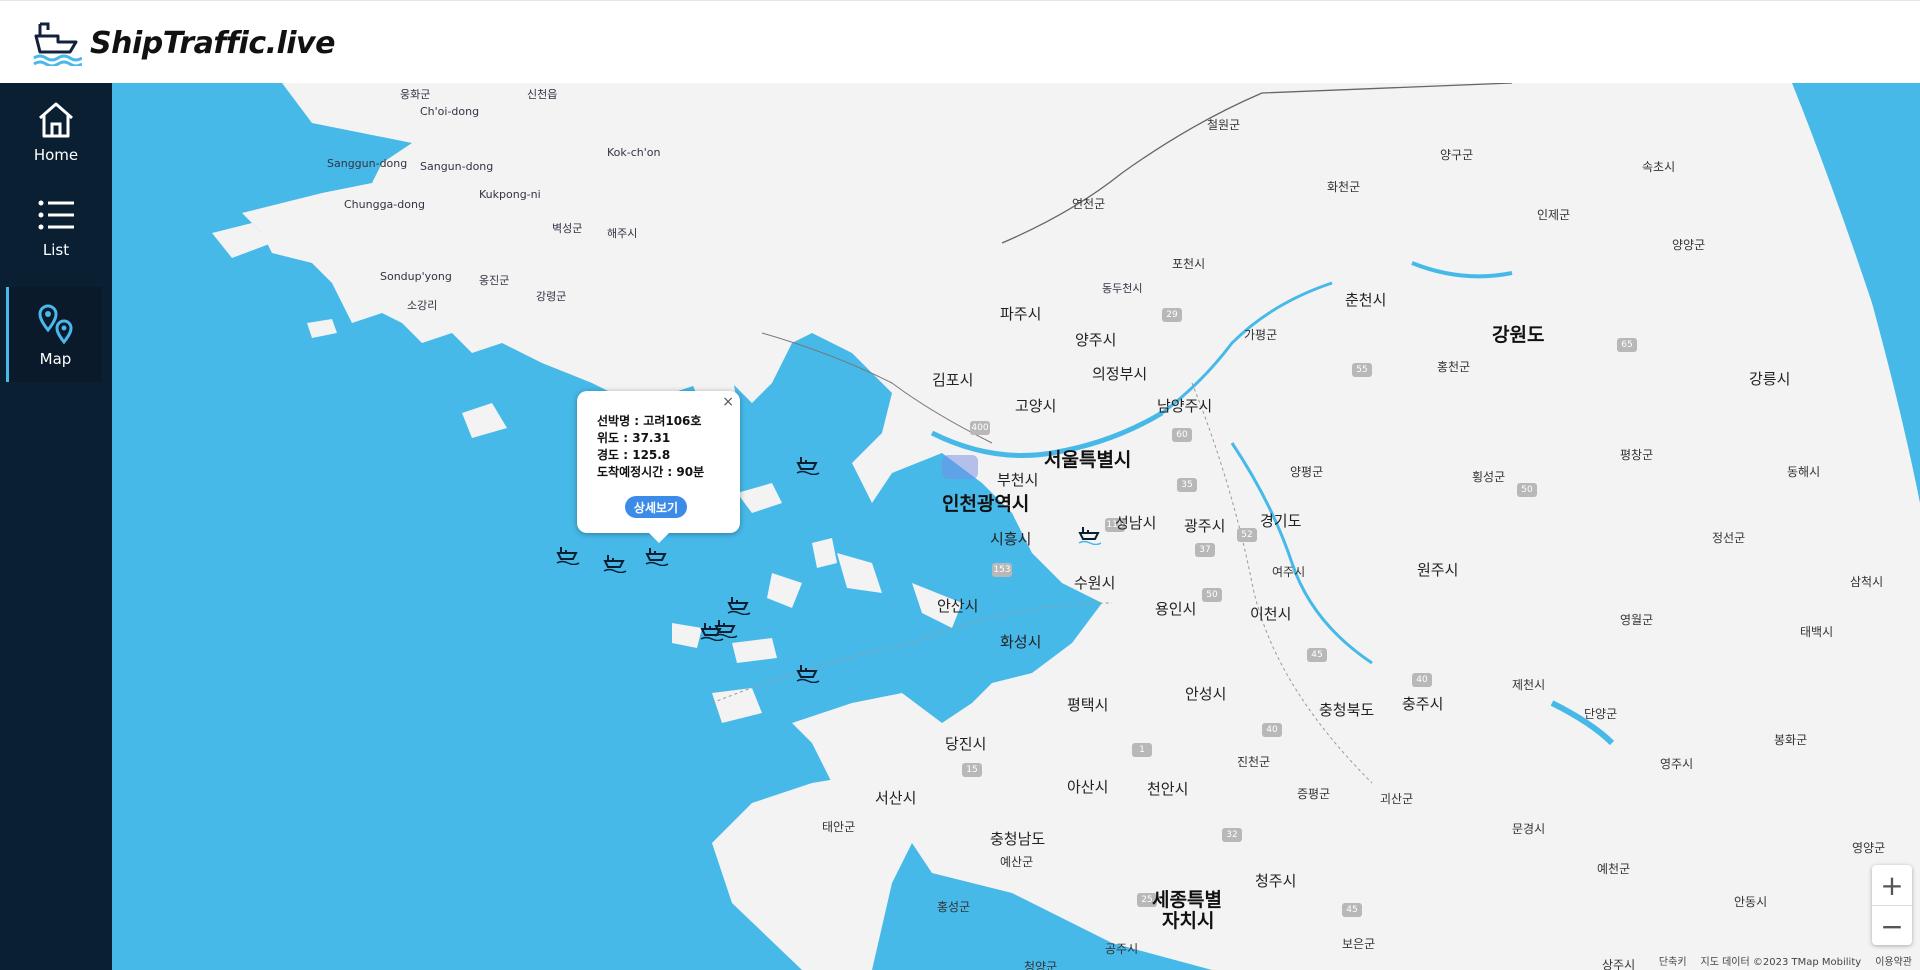 This screenshot has height=970, width=1920. I want to click on map-label: 포천시, so click(1189, 264).